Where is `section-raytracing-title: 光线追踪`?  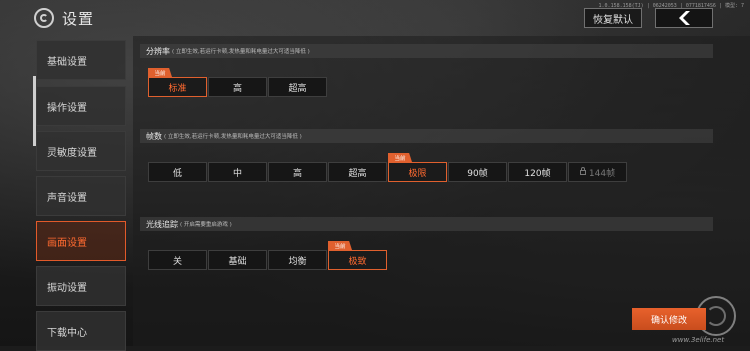 section-raytracing-title: 光线追踪 is located at coordinates (162, 224).